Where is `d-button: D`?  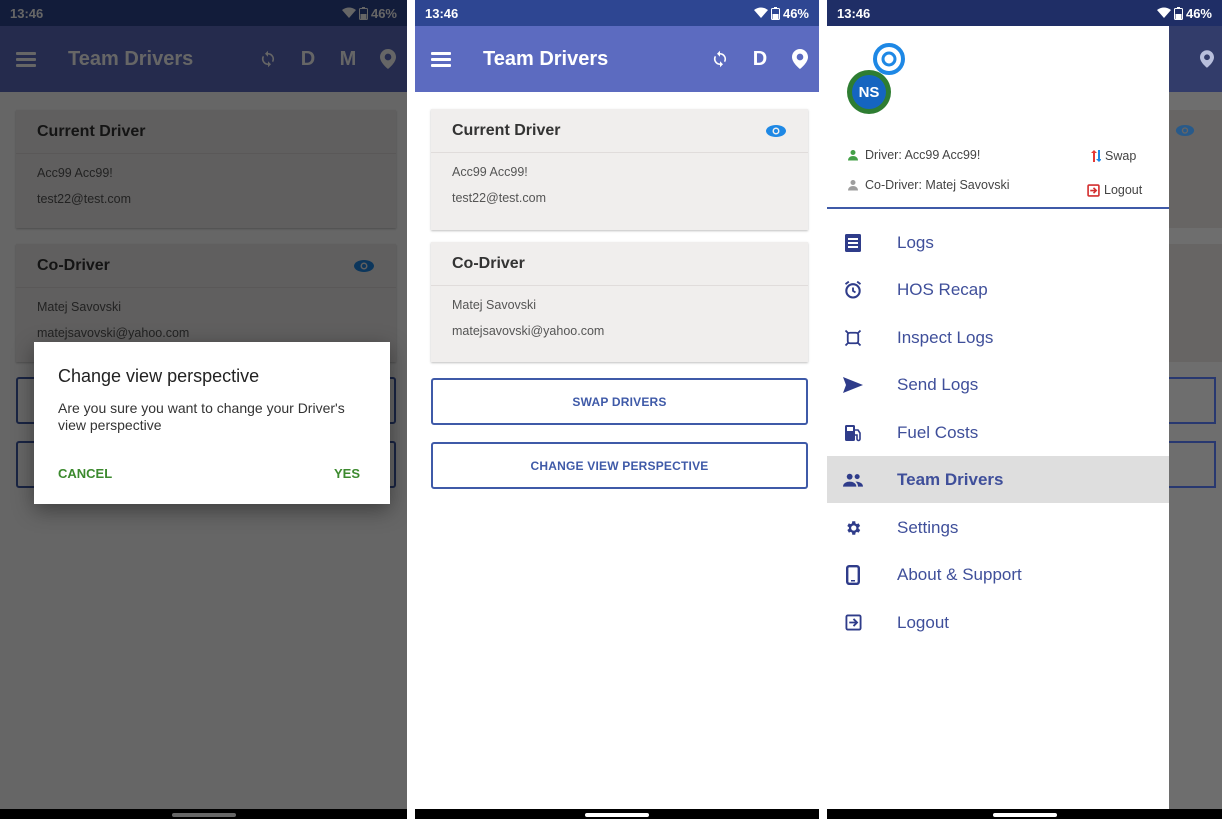
d-button: D is located at coordinates (760, 59).